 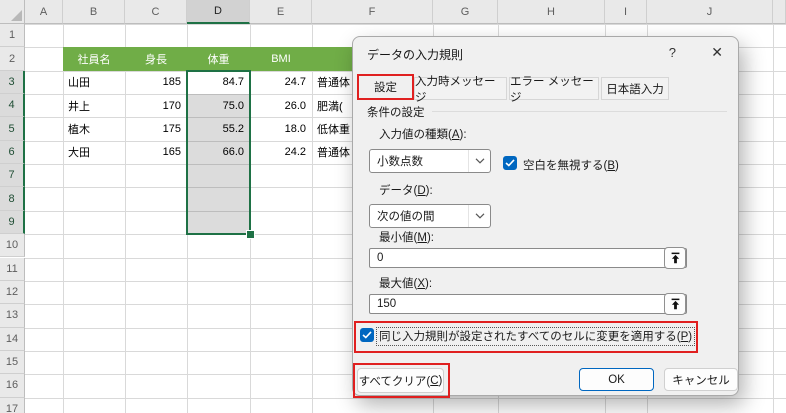 I want to click on group-divider, so click(x=579, y=111).